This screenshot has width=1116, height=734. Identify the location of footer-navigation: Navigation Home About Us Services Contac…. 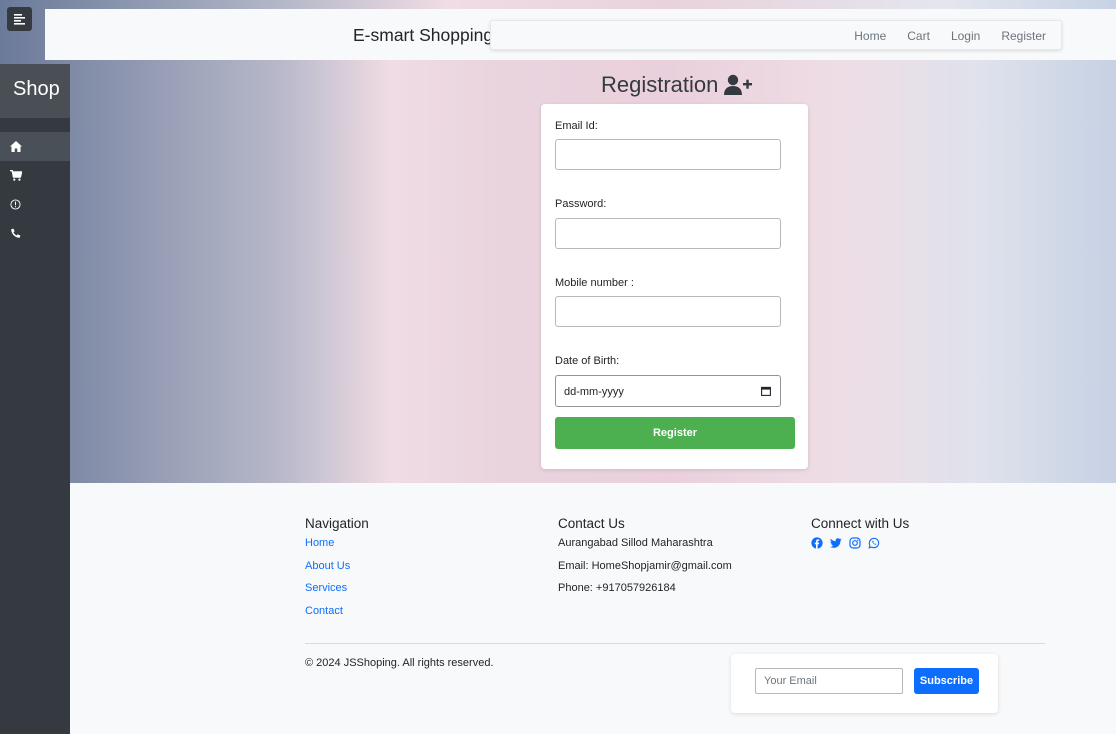
(337, 572).